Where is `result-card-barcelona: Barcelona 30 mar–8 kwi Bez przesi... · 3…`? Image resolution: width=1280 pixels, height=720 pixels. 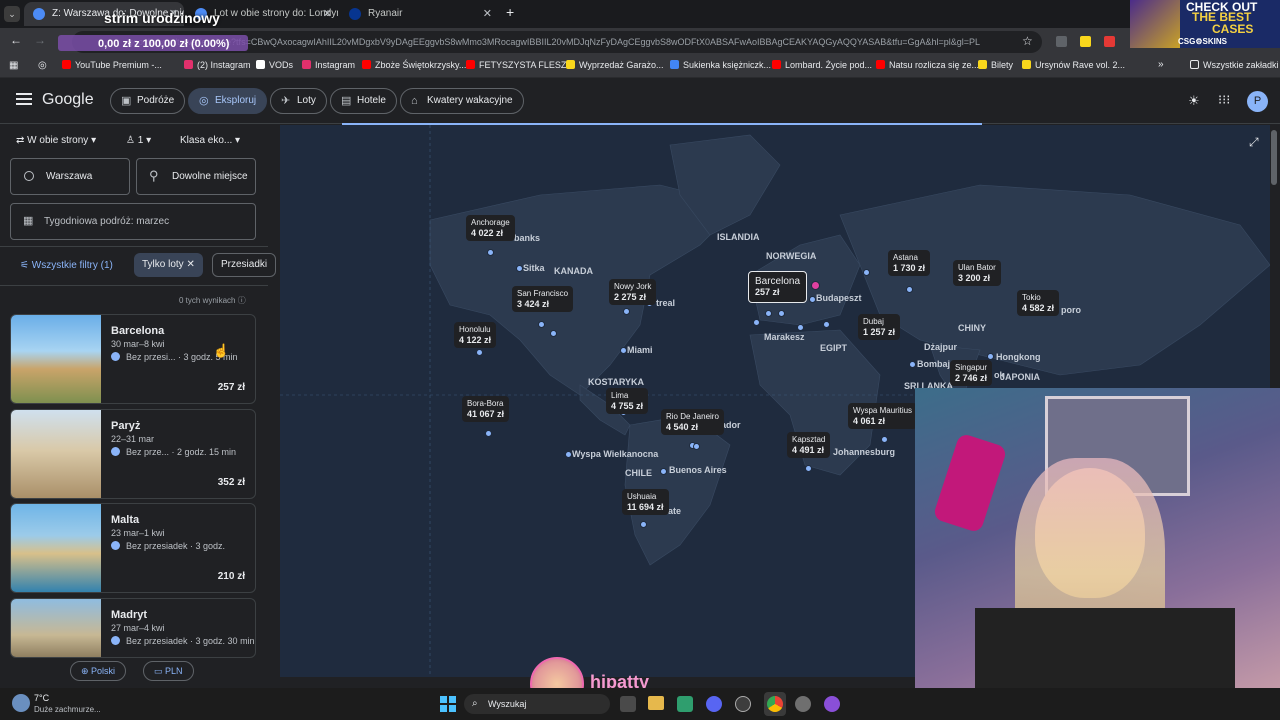
result-card-barcelona: Barcelona 30 mar–8 kwi Bez przesi... · 3… is located at coordinates (133, 359).